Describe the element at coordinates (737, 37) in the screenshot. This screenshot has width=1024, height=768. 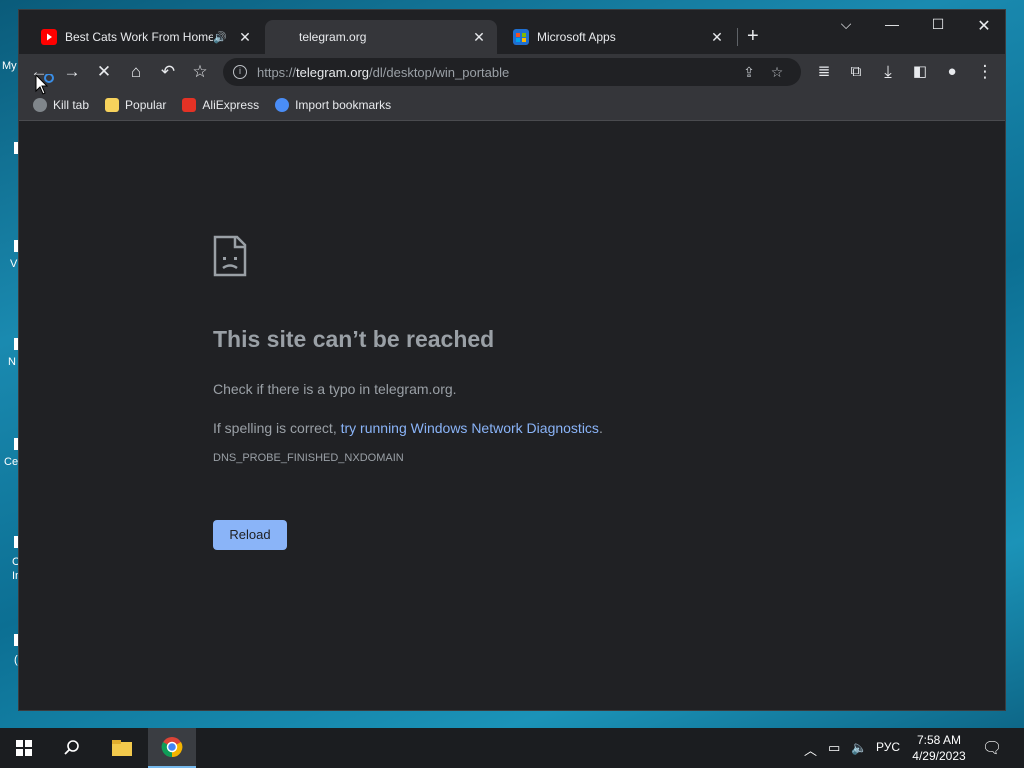
I see `tab-separator` at that location.